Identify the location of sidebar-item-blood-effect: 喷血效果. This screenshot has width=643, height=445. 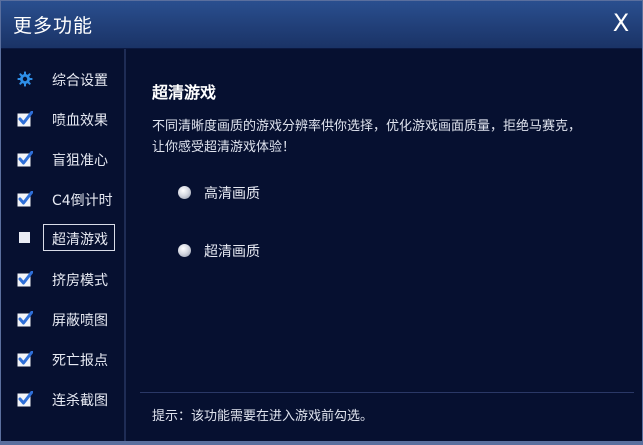
(67, 119).